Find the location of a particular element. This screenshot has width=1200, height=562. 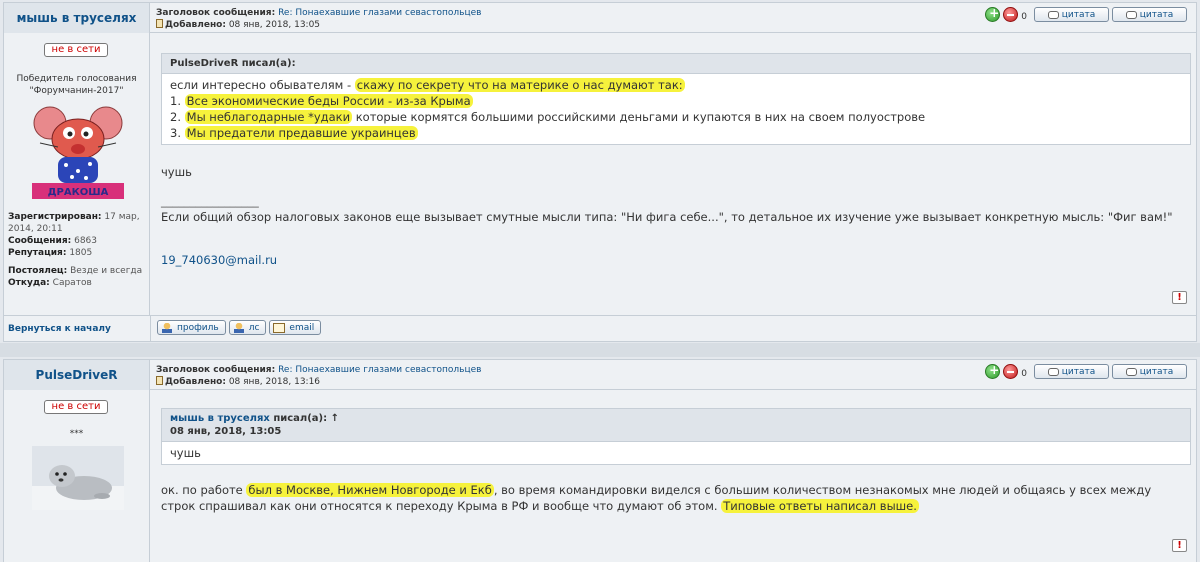

quote-item-3-number: 3. is located at coordinates (177, 133).